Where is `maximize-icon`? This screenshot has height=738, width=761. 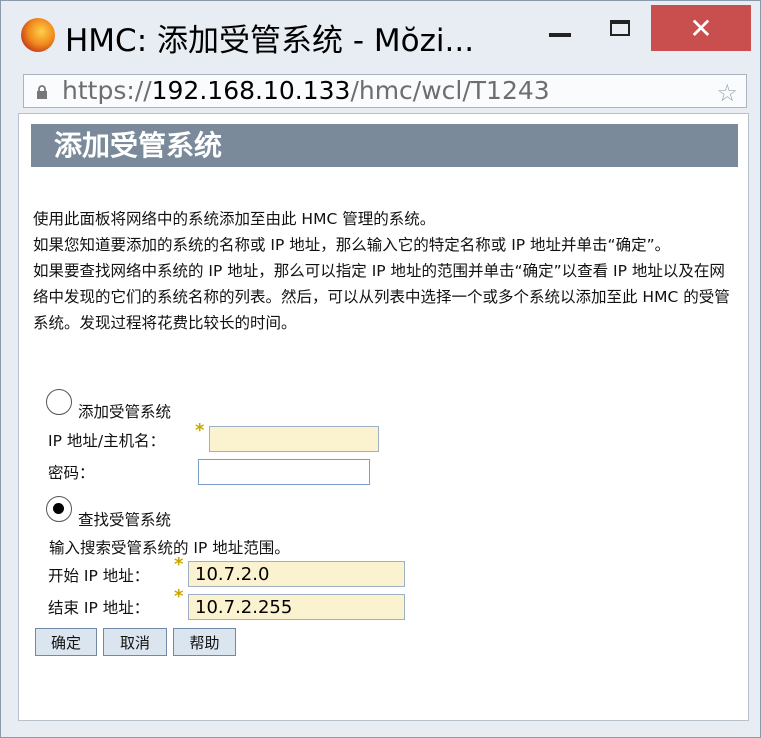
maximize-icon is located at coordinates (620, 28).